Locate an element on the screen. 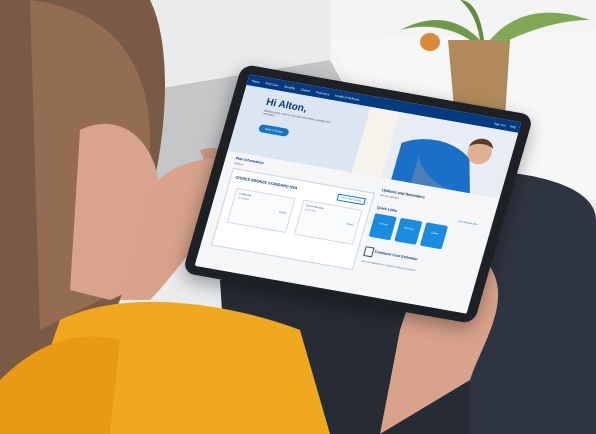 This screenshot has height=434, width=596. view-all-quick-links: View all quick links is located at coordinates (467, 223).